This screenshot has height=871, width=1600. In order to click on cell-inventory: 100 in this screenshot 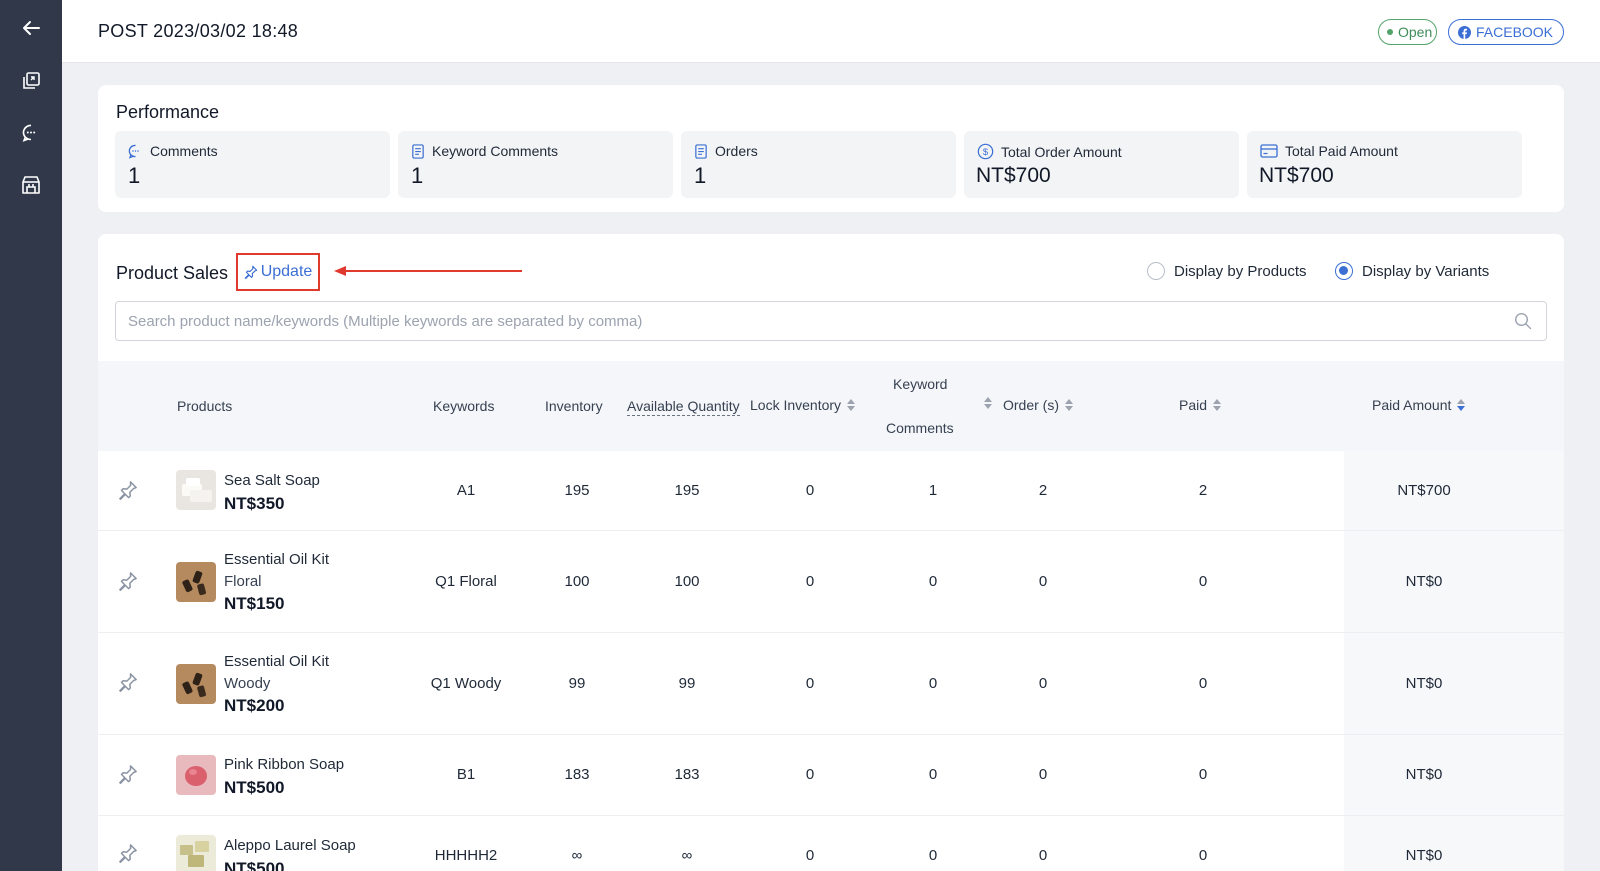, I will do `click(577, 581)`.